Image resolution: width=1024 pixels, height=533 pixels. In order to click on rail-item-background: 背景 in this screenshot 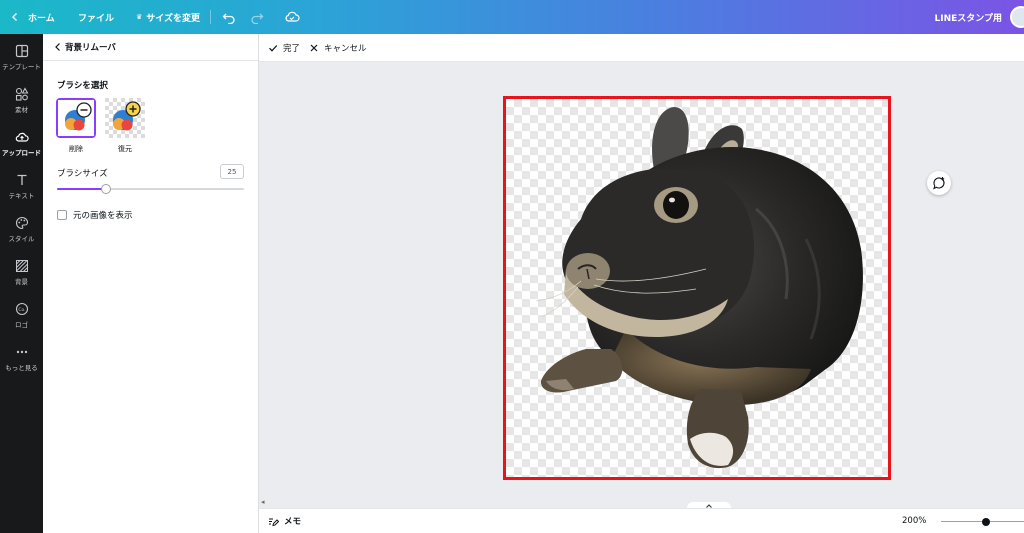, I will do `click(21, 272)`.